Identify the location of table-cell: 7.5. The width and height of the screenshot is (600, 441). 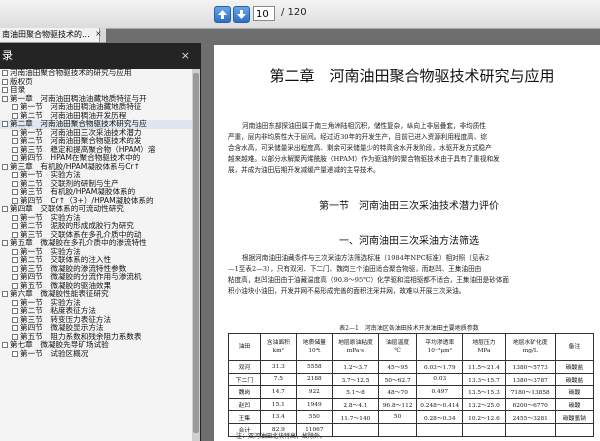
(278, 379).